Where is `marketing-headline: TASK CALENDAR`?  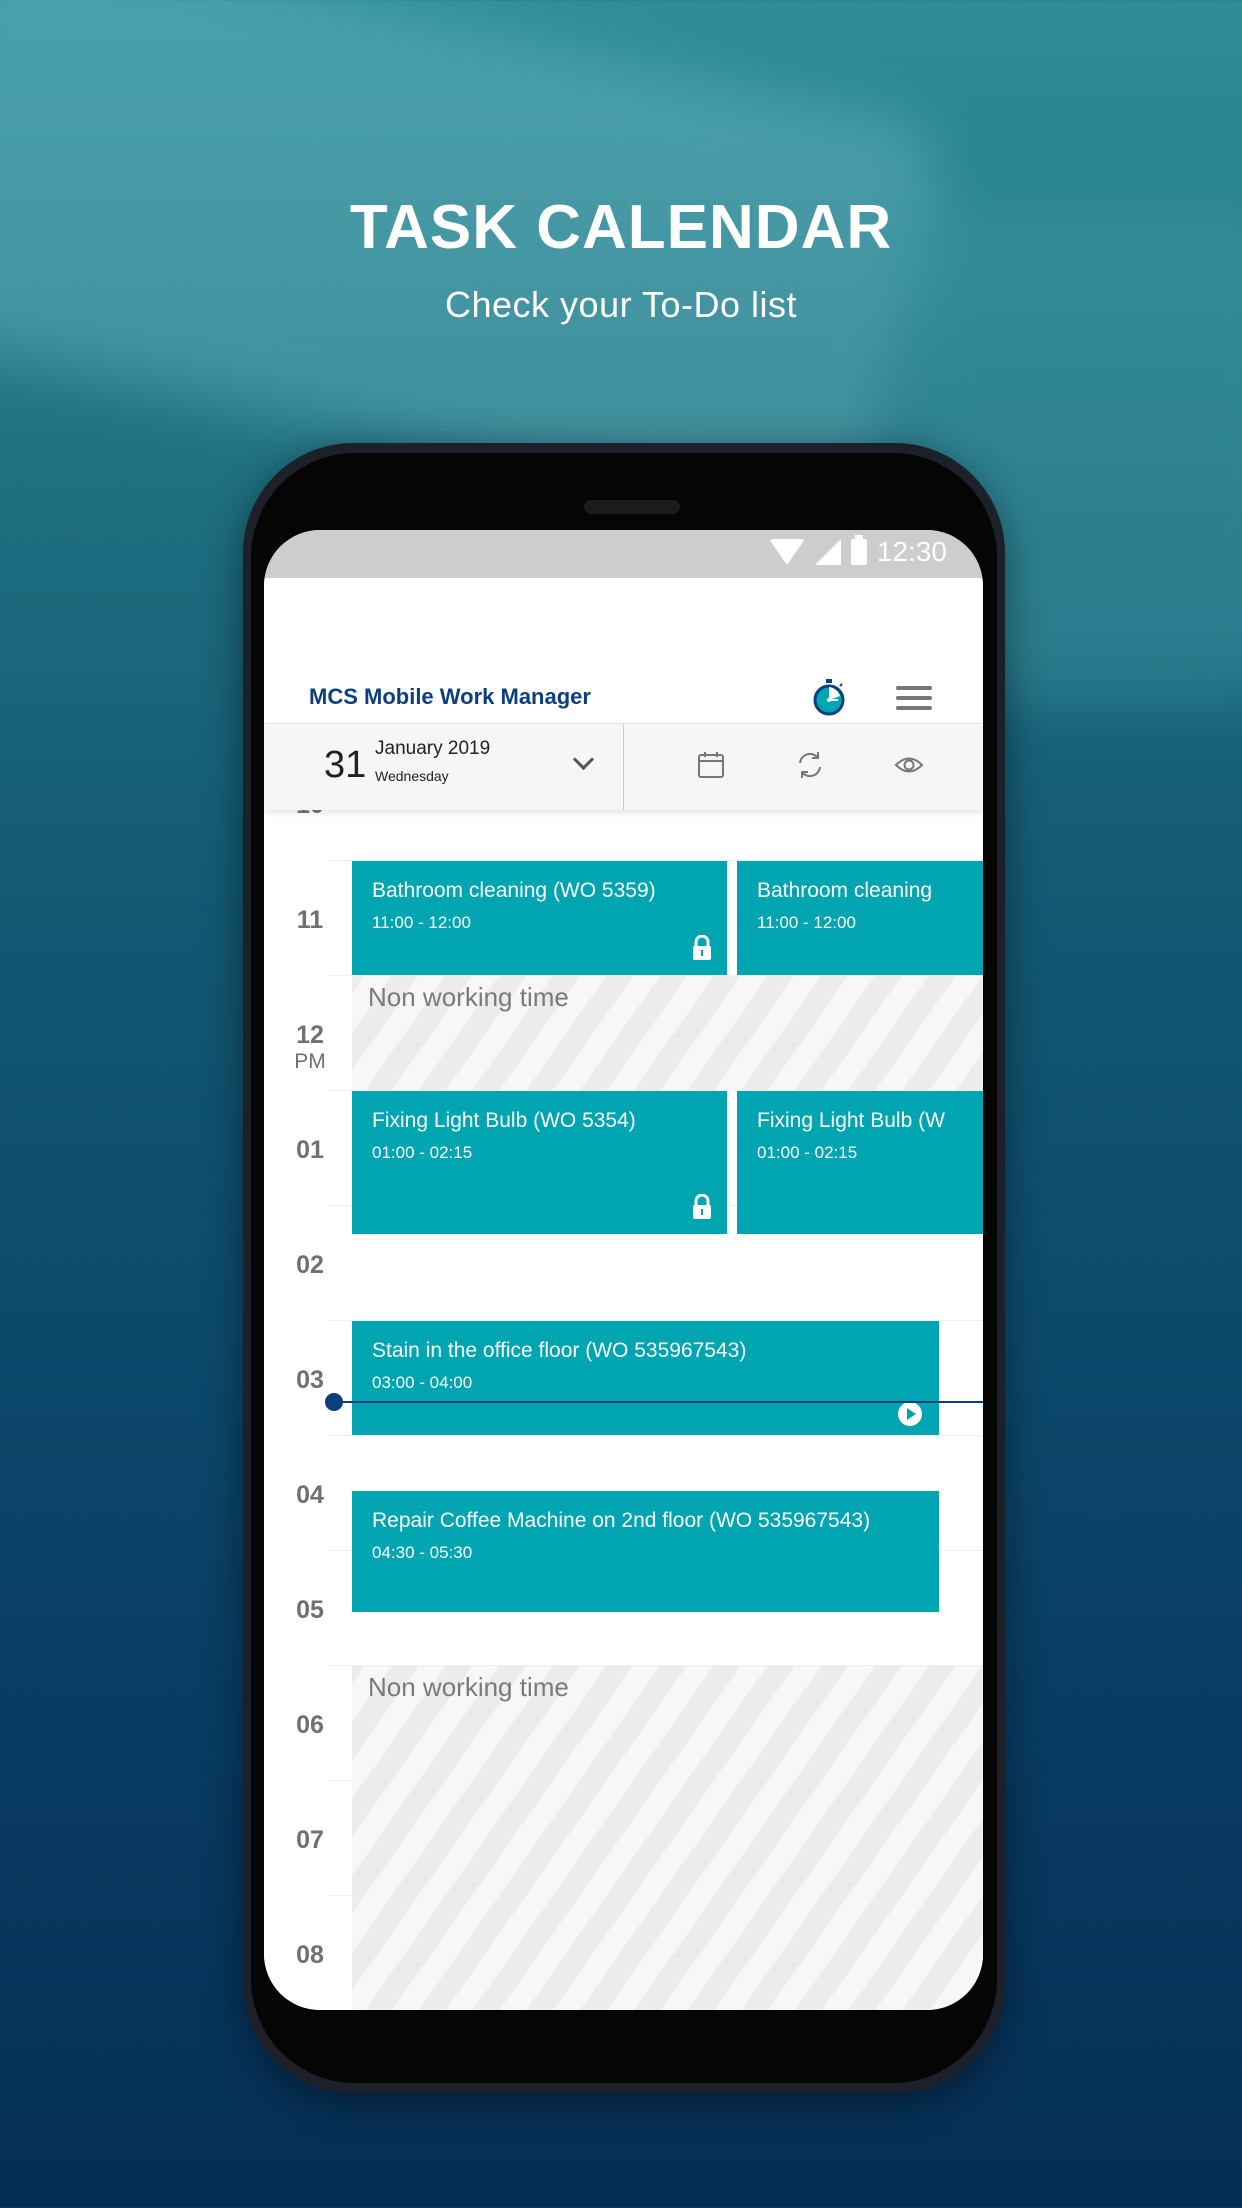
marketing-headline: TASK CALENDAR is located at coordinates (621, 227).